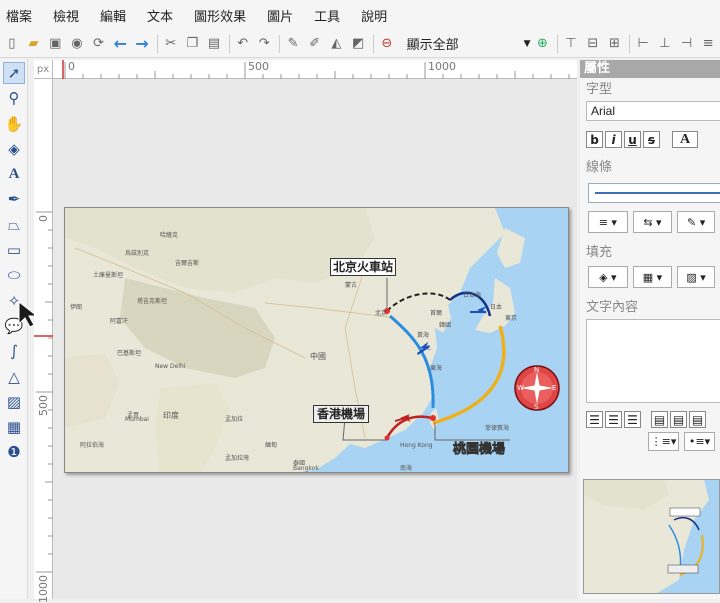 The width and height of the screenshot is (720, 603). Describe the element at coordinates (12, 44) in the screenshot. I see `new-file-icon: ▯` at that location.